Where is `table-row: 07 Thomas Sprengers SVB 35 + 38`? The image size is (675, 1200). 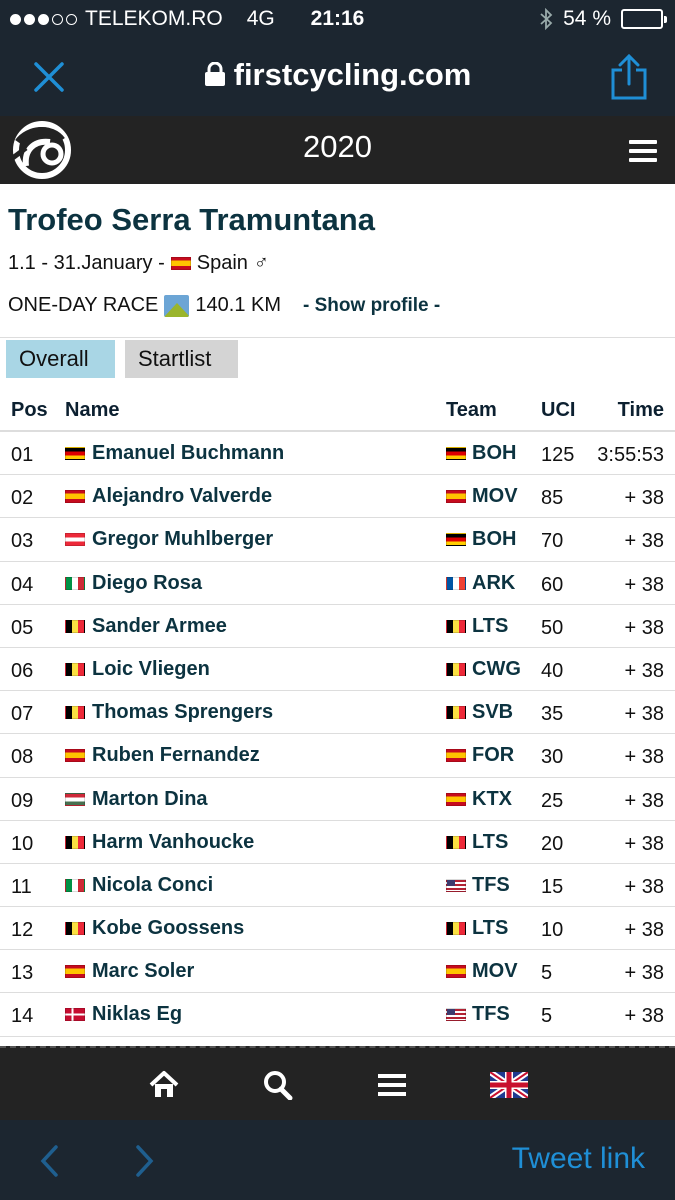
table-row: 07 Thomas Sprengers SVB 35 + 38 is located at coordinates (337, 713).